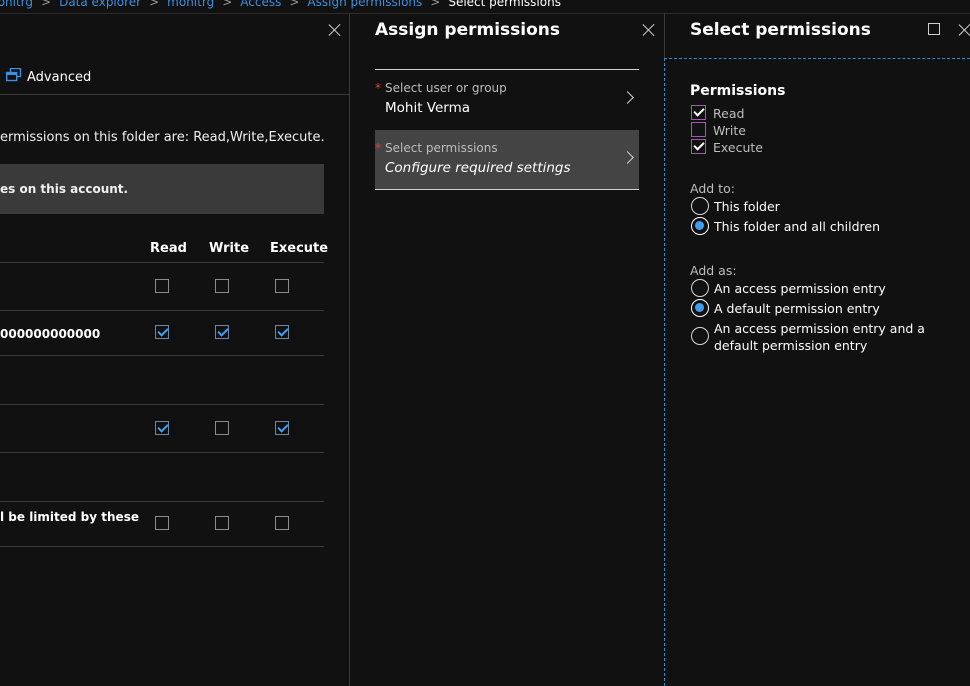  What do you see at coordinates (50, 334) in the screenshot?
I see `row-label: 000000000000` at bounding box center [50, 334].